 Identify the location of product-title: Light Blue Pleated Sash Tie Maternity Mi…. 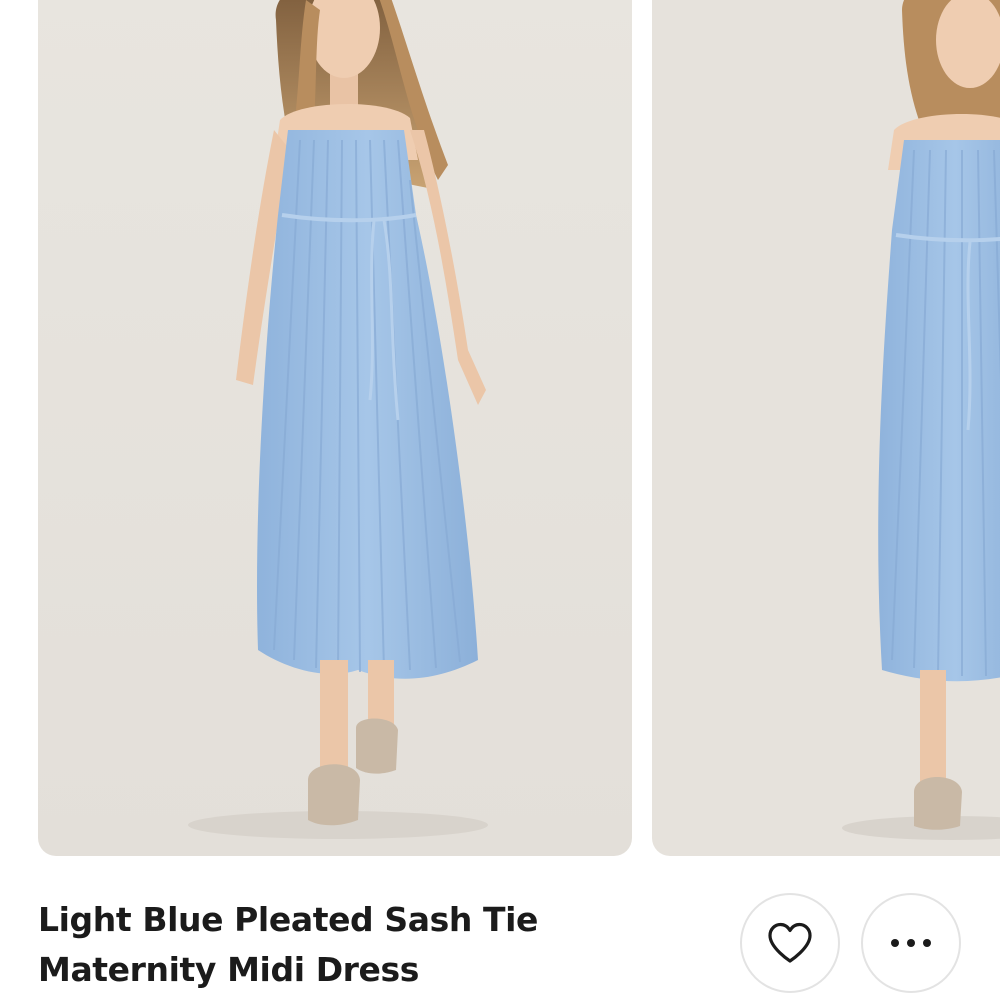
(288, 944).